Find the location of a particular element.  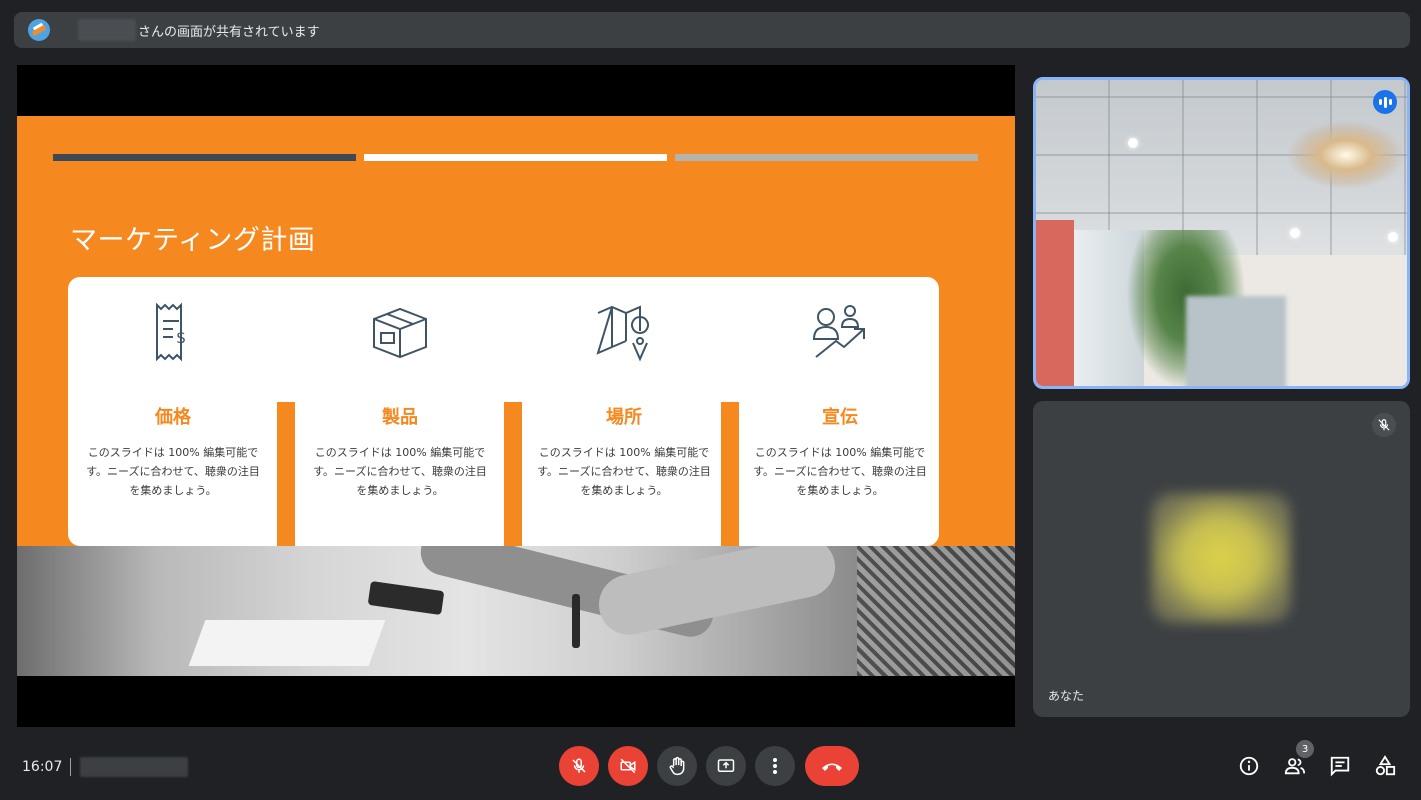

participant-redacted is located at coordinates (1236, 341).